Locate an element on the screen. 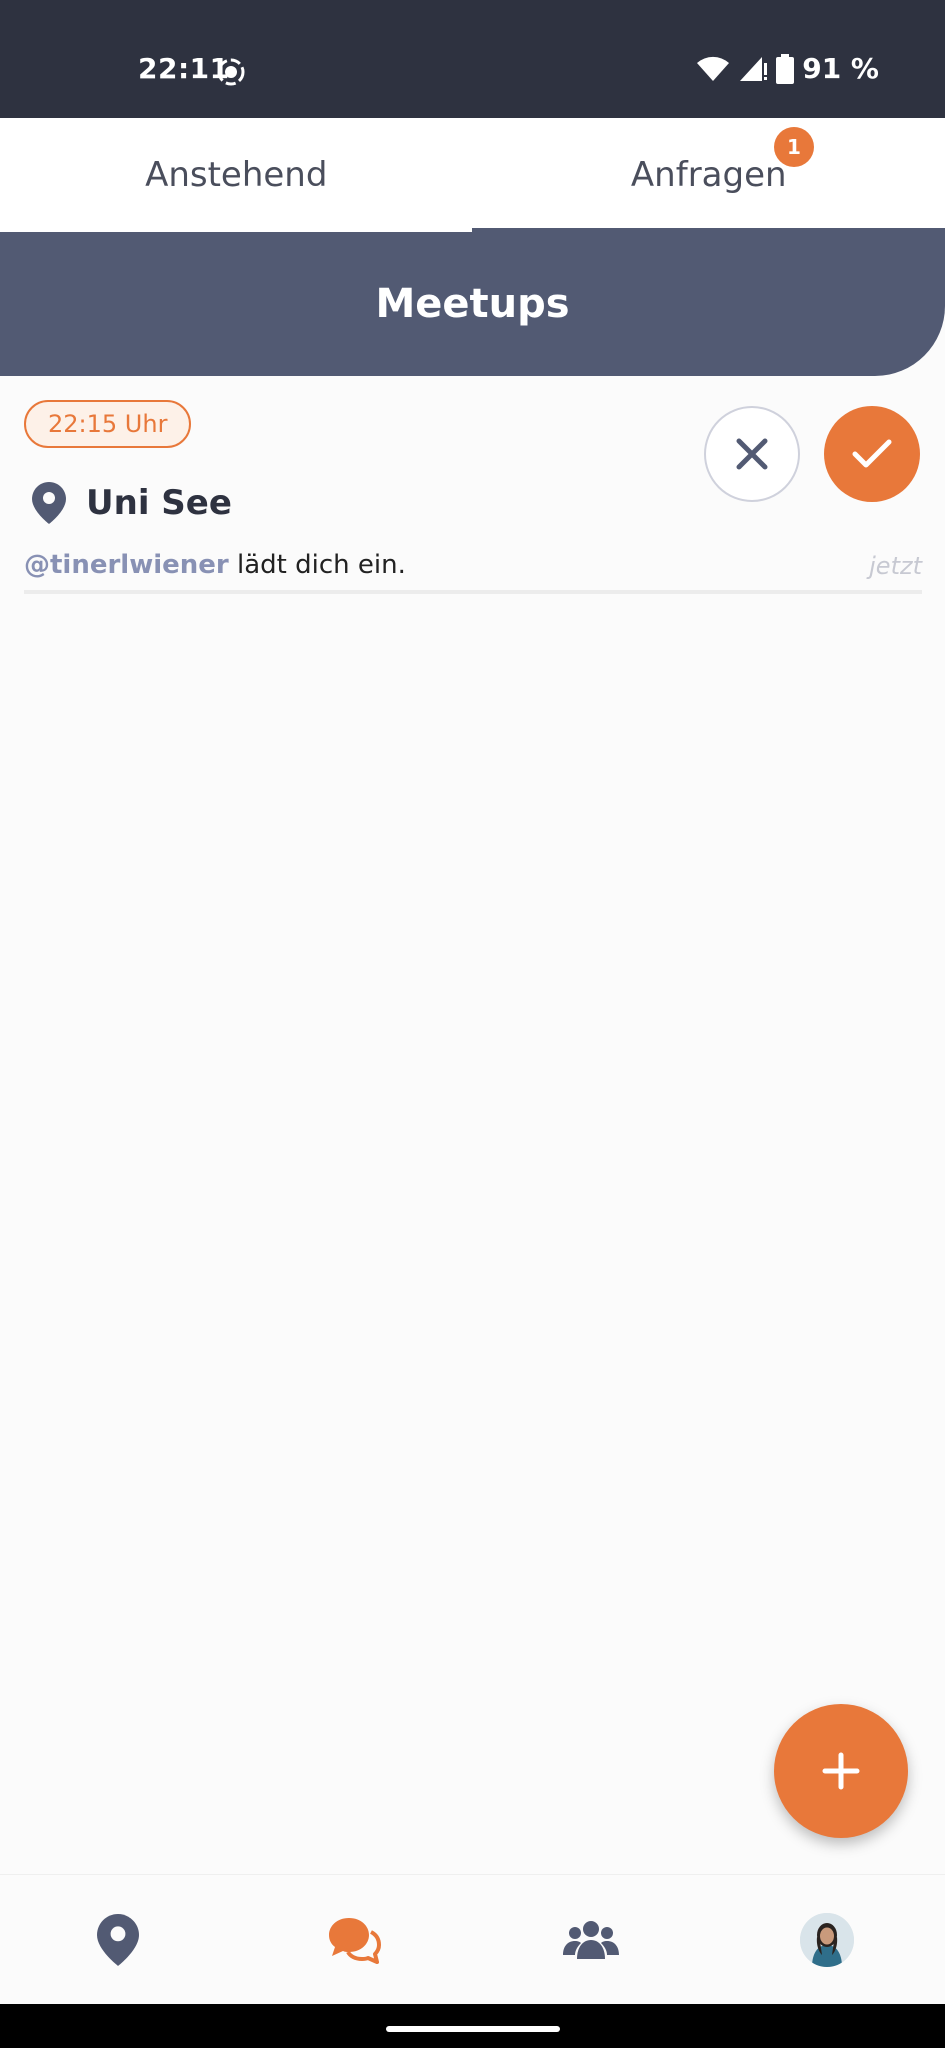  invite-timestamp: jetzt is located at coordinates (895, 566).